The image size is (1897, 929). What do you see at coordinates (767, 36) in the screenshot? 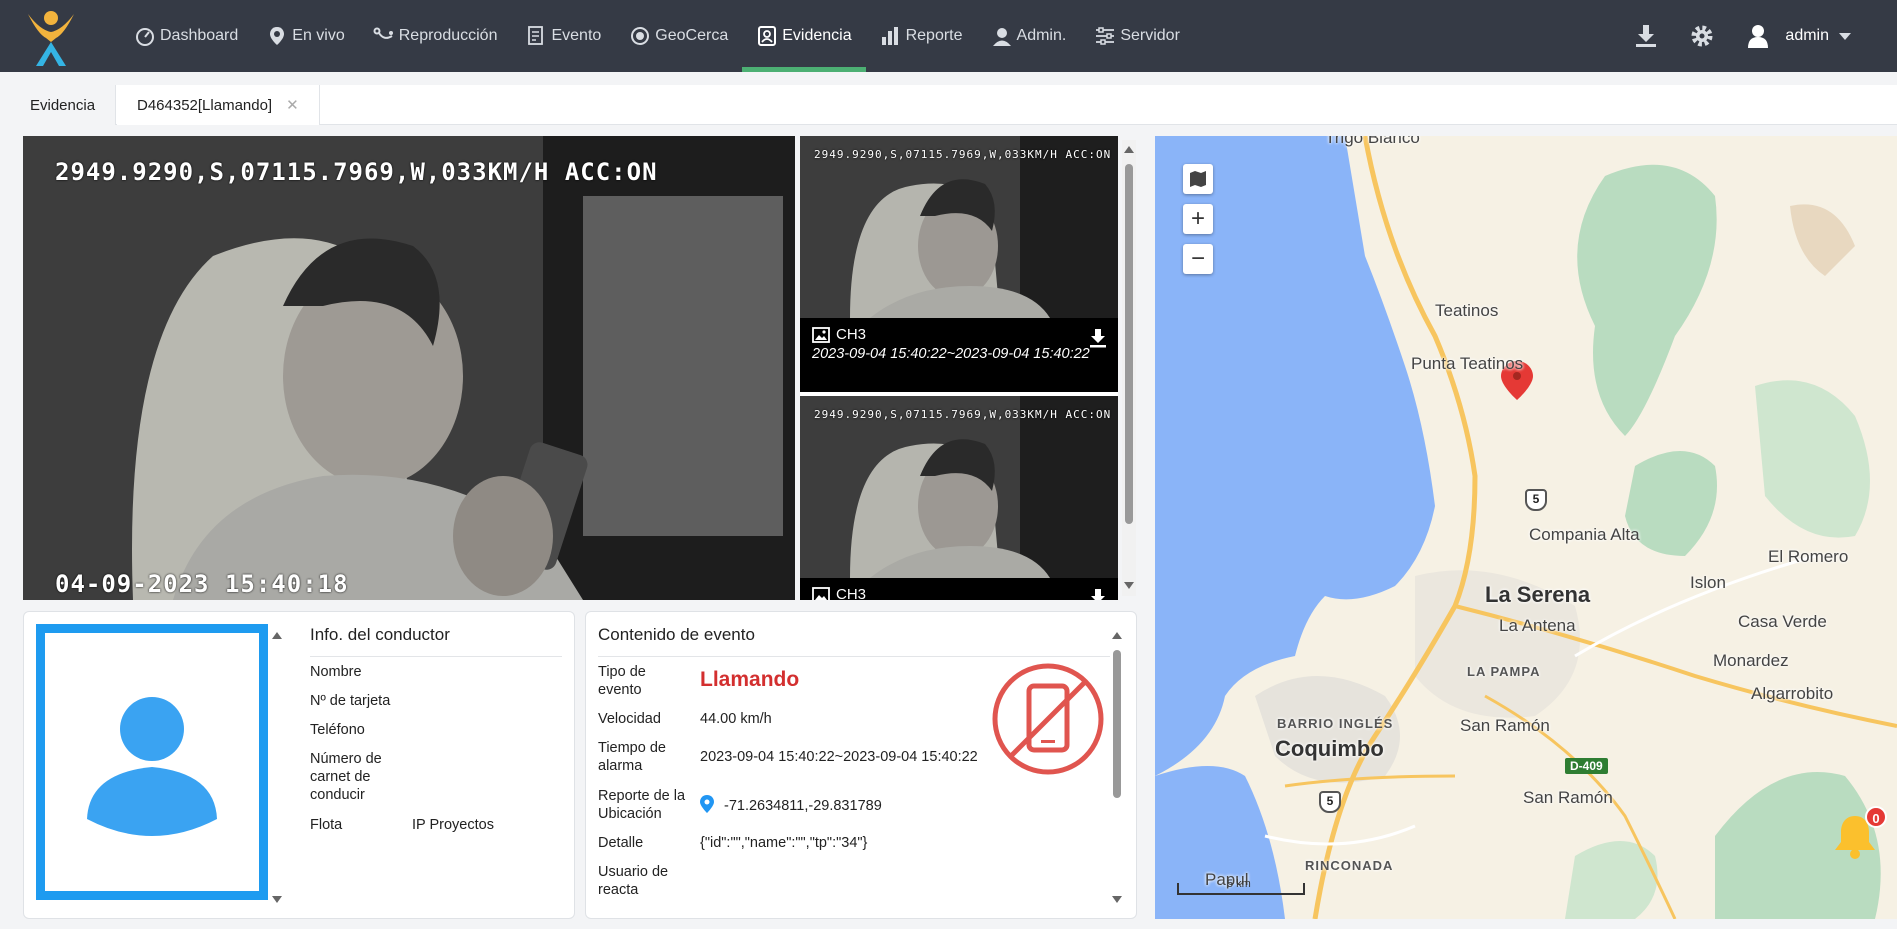
I see `evidence-icon` at bounding box center [767, 36].